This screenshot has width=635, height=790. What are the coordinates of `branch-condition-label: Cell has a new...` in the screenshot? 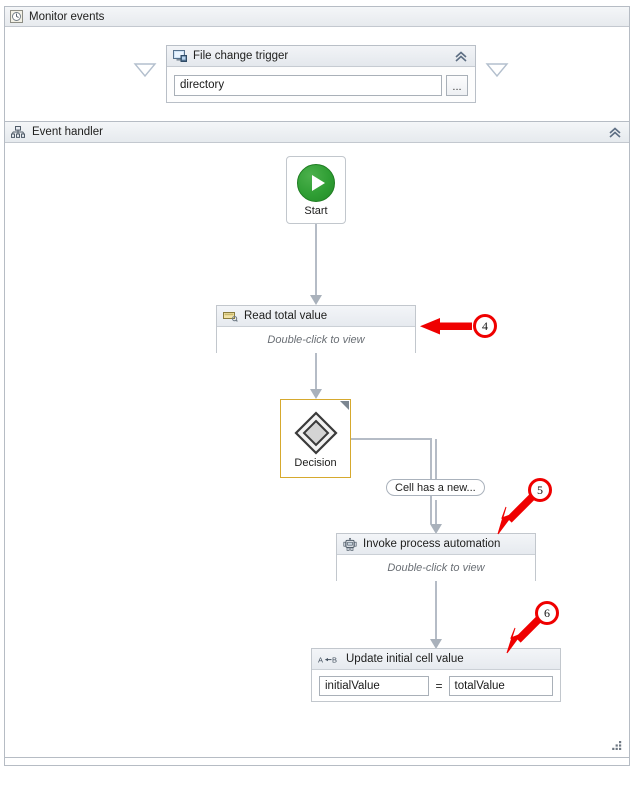 It's located at (435, 487).